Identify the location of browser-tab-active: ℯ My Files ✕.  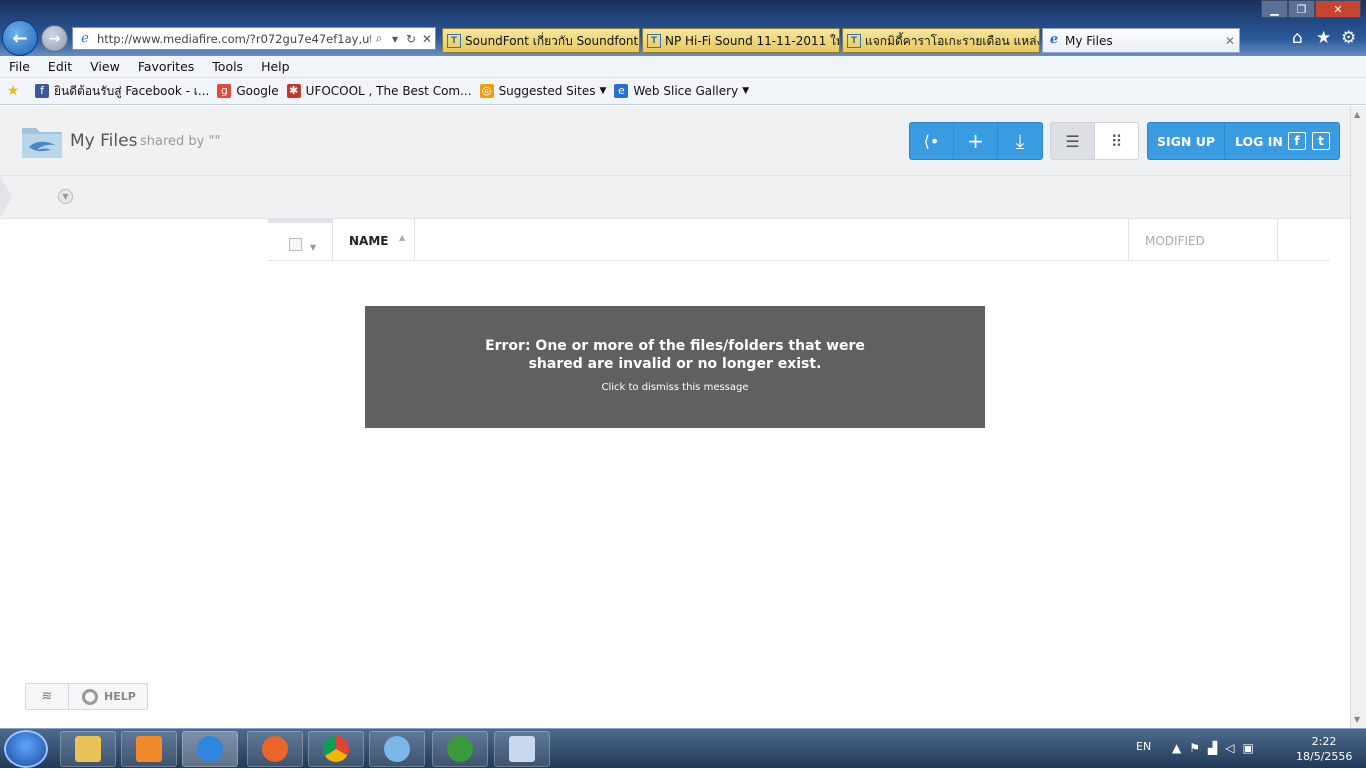
(1141, 40).